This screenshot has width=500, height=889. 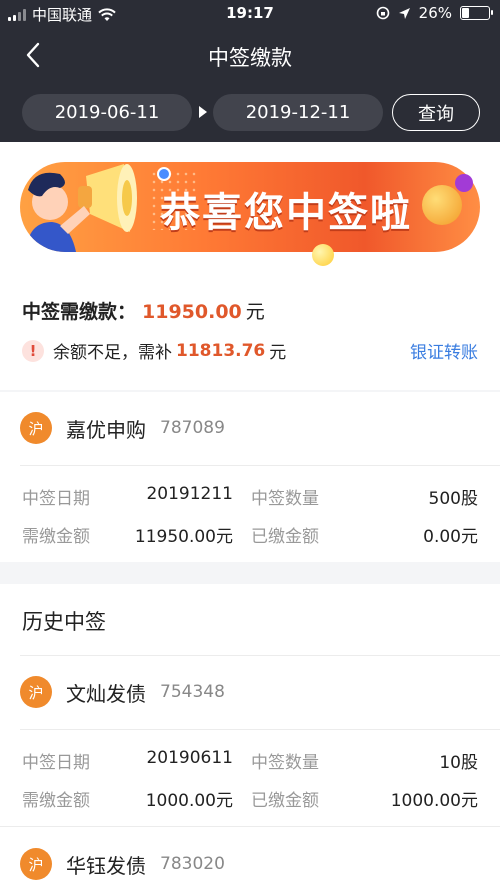 What do you see at coordinates (450, 537) in the screenshot?
I see `paid-value: 0.00元` at bounding box center [450, 537].